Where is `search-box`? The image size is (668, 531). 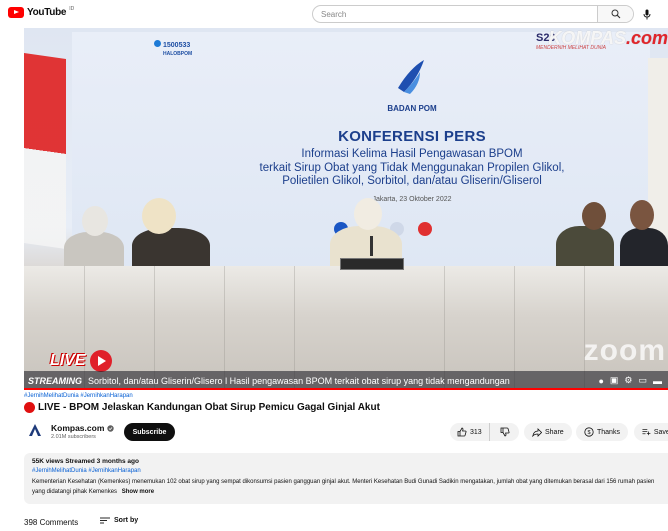
search-box is located at coordinates (473, 14).